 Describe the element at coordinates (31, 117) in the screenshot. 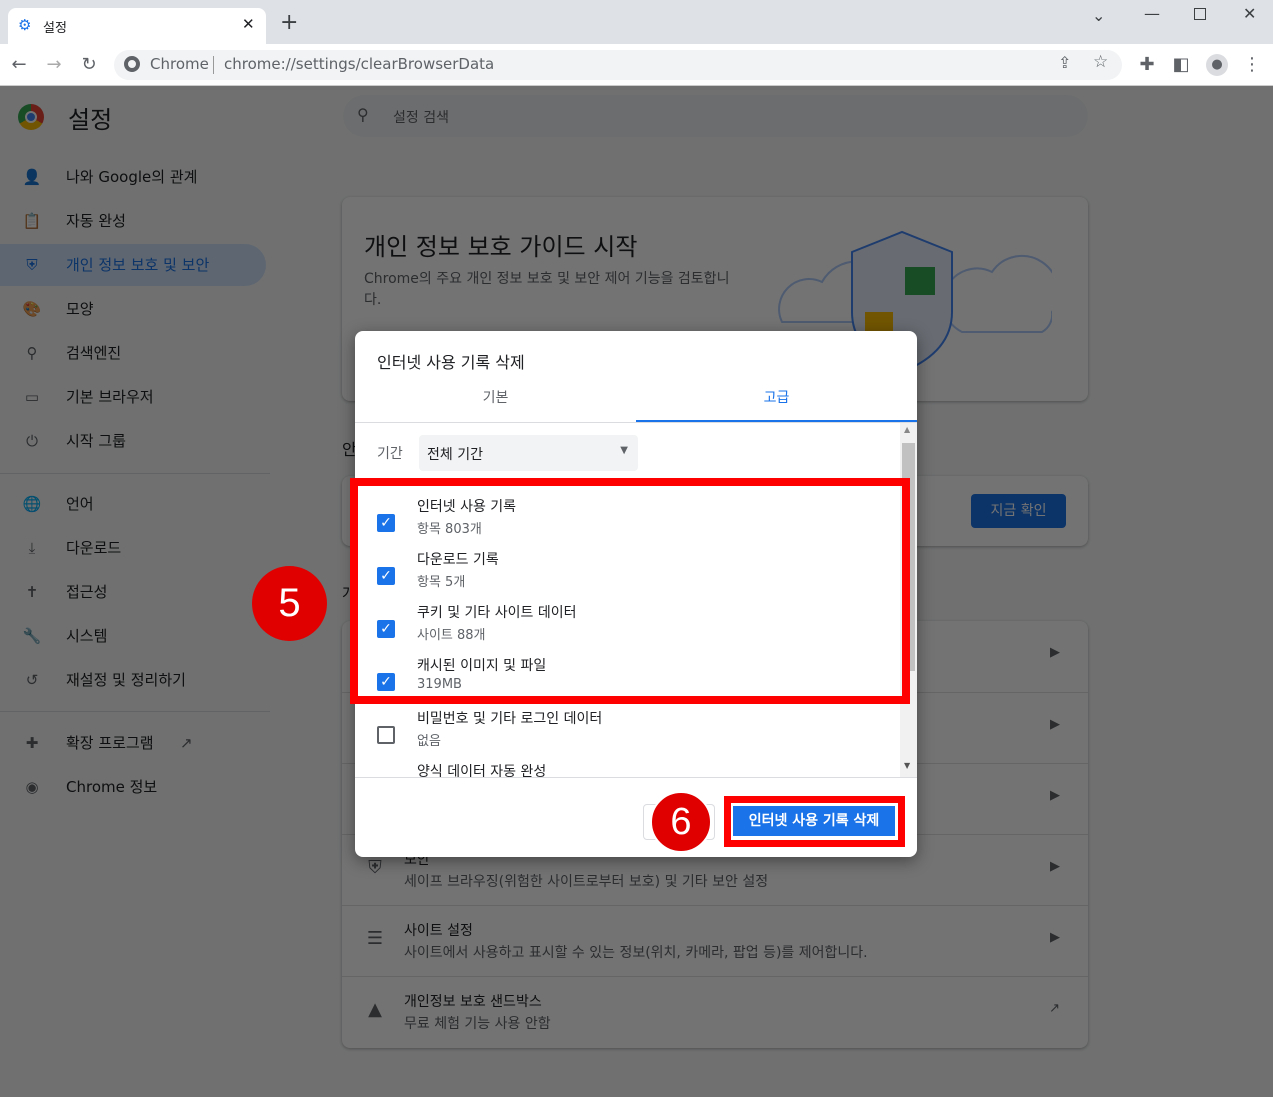

I see `chrome-logo` at that location.